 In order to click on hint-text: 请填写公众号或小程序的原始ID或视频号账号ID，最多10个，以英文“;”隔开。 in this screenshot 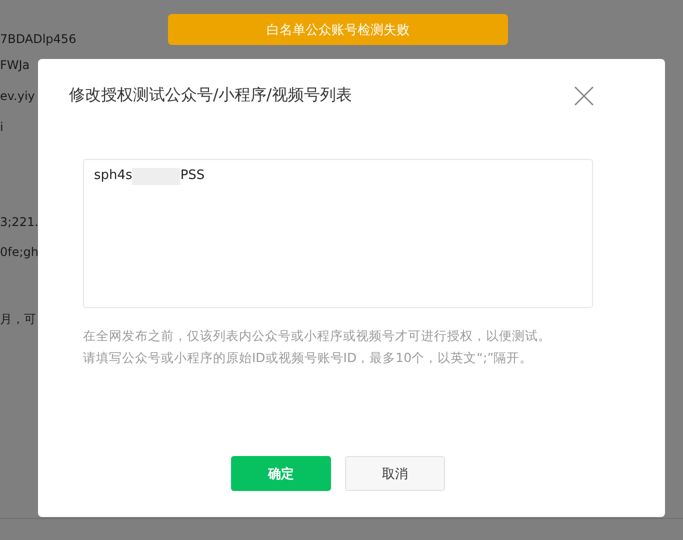, I will do `click(308, 358)`.